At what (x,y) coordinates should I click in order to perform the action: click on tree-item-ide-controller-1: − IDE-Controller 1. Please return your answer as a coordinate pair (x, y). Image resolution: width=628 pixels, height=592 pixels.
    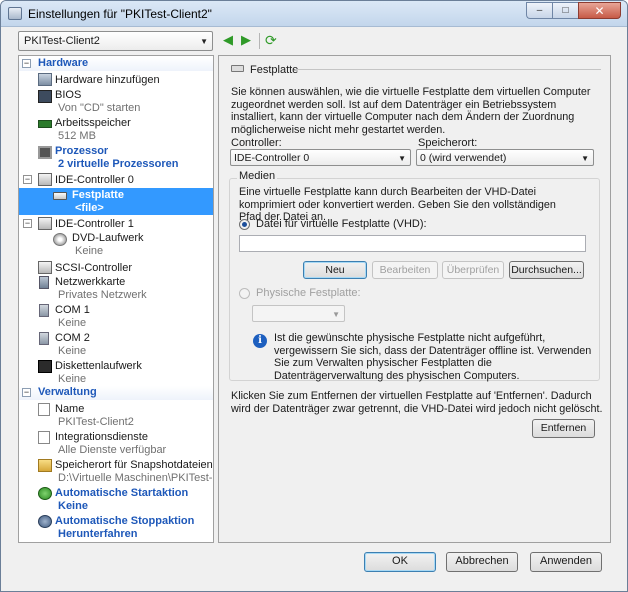
    Looking at the image, I should click on (116, 224).